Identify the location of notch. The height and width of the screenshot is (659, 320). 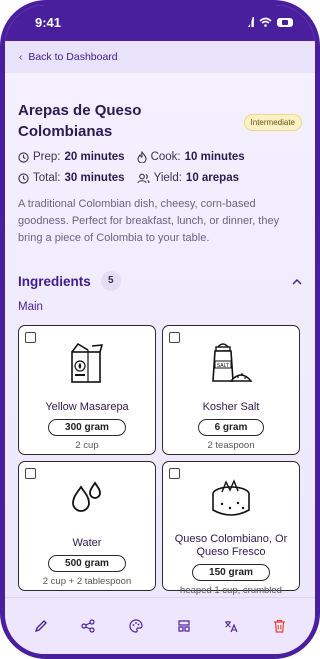
(168, 20).